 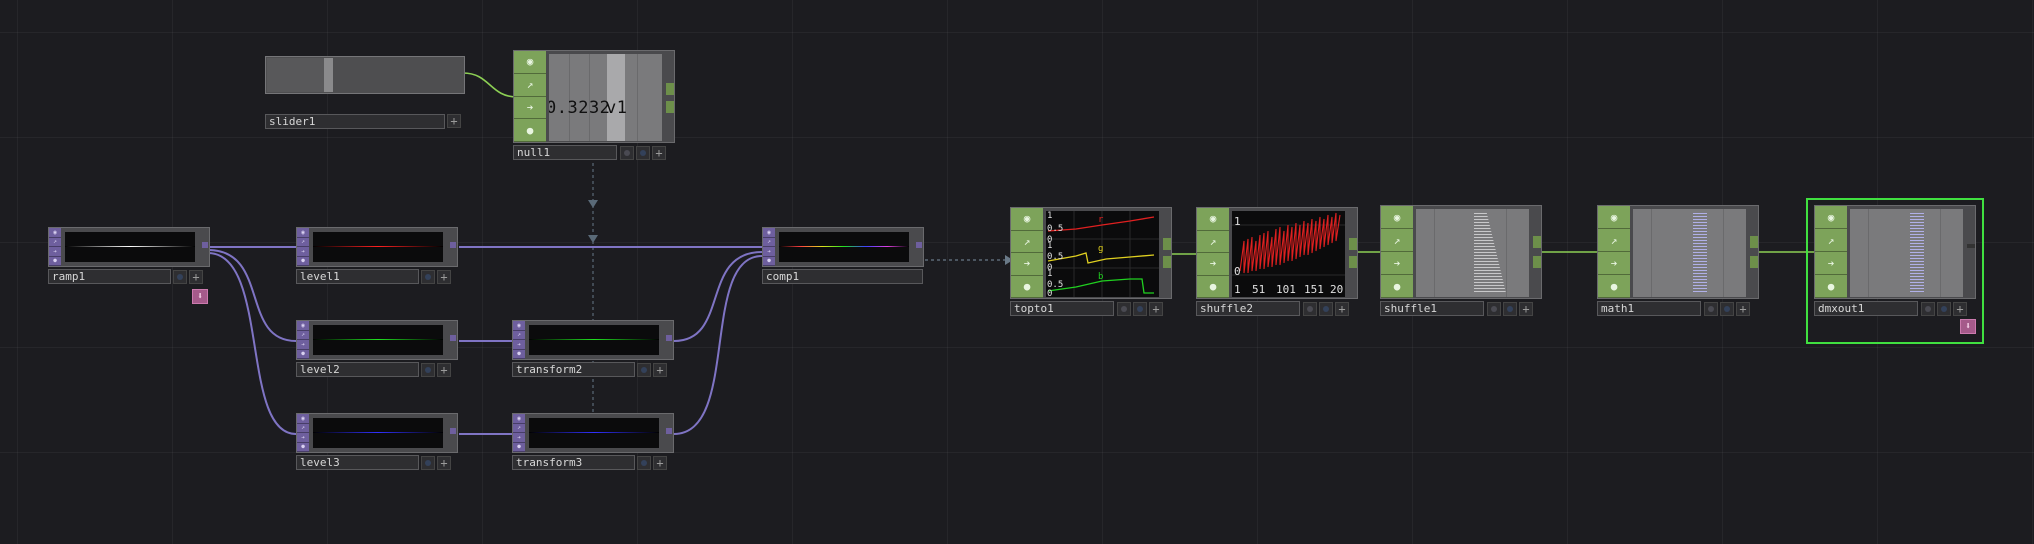 I want to click on node-label: shuffle2, so click(x=1248, y=308).